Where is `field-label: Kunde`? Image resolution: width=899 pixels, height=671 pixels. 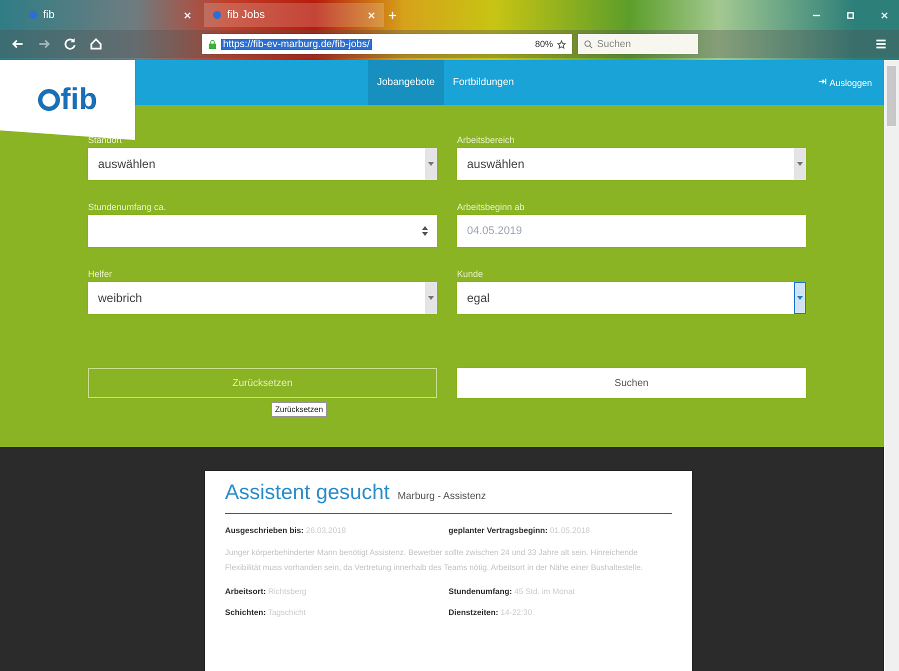 field-label: Kunde is located at coordinates (470, 274).